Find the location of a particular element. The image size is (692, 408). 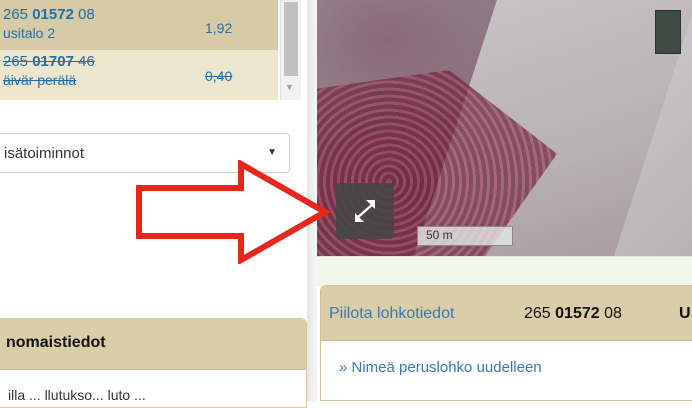

chevron-down-icon: ▼ is located at coordinates (272, 152).